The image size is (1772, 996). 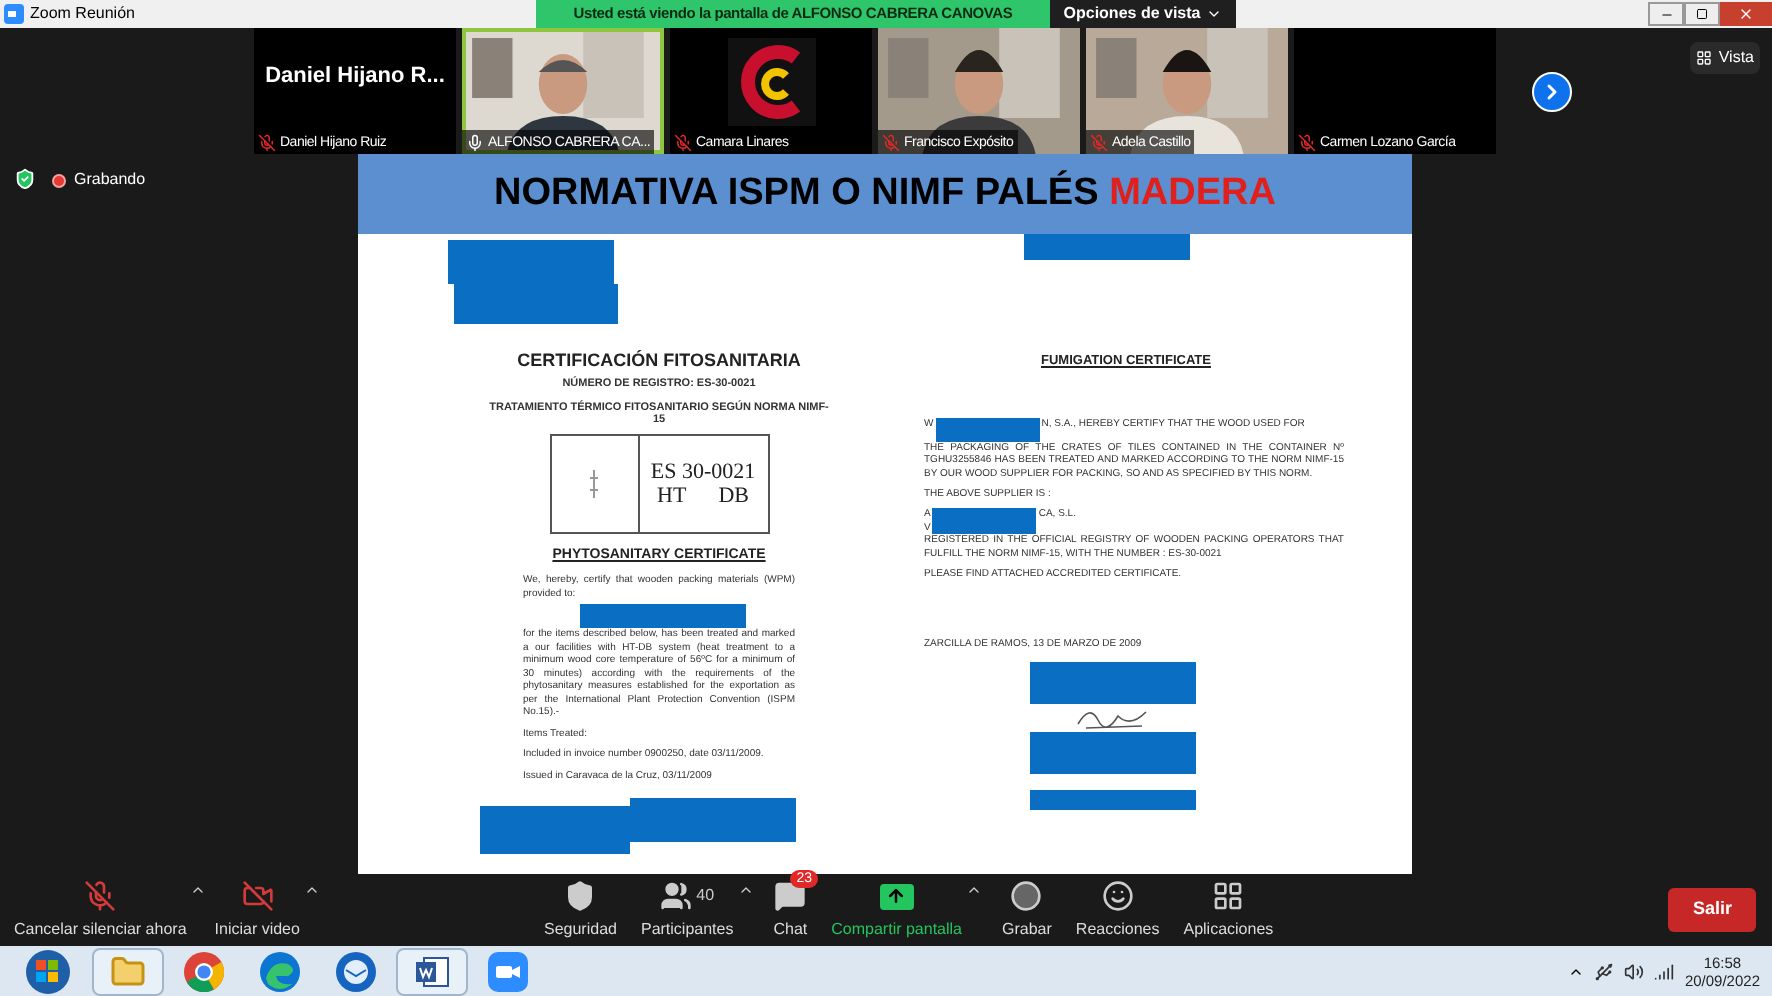 I want to click on toolbar-button: 40 Participantes, so click(x=687, y=910).